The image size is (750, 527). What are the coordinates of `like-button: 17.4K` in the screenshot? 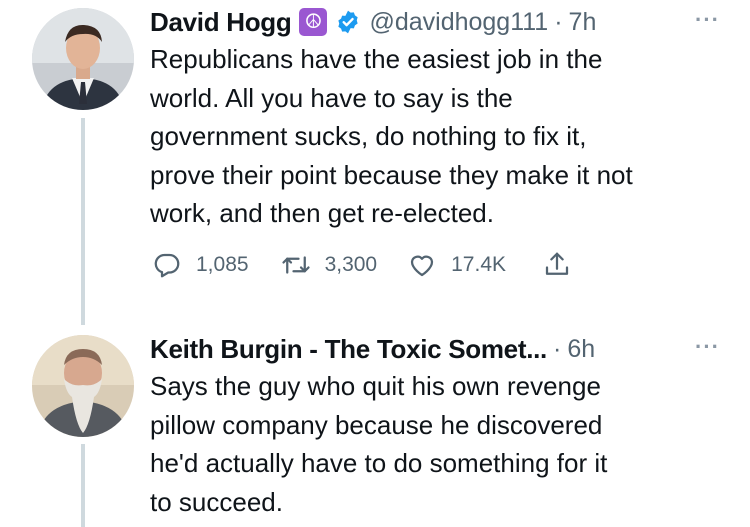 It's located at (456, 265).